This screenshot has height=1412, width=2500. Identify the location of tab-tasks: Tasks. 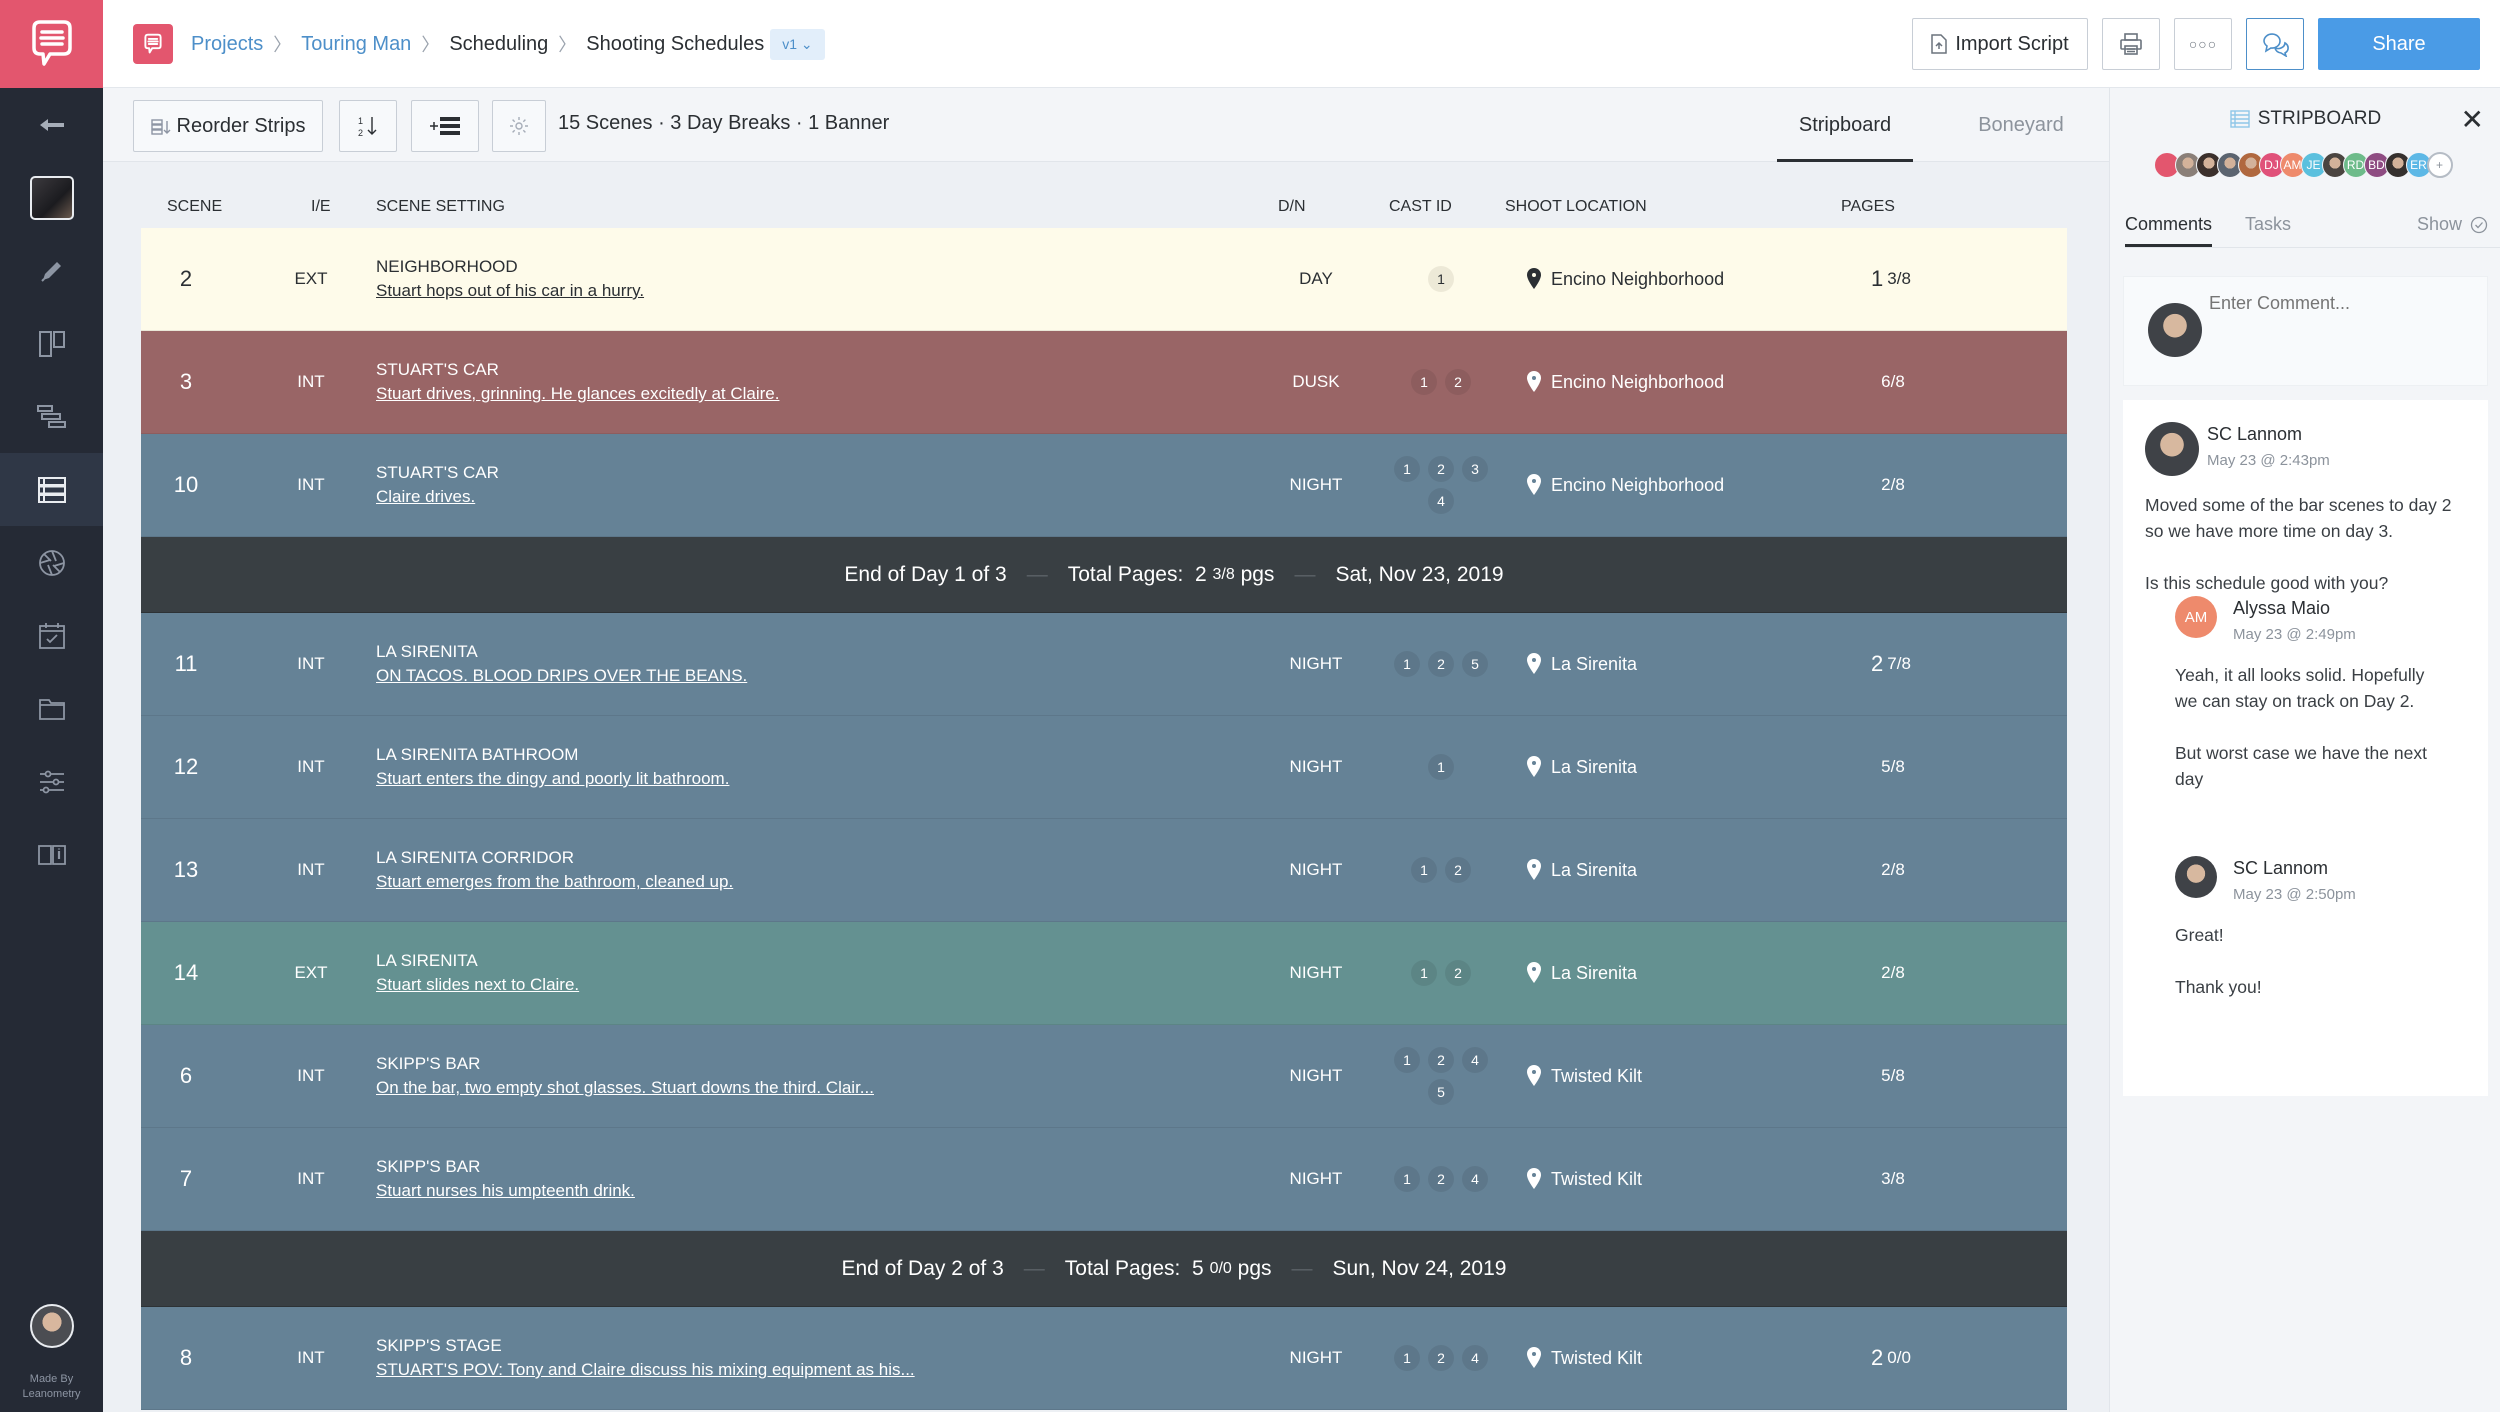
(2268, 224).